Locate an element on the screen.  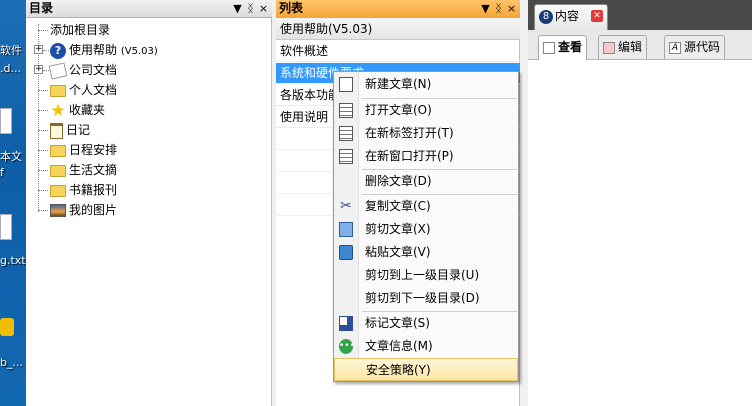
menu-item-label: 打开文章(O) is located at coordinates (398, 110).